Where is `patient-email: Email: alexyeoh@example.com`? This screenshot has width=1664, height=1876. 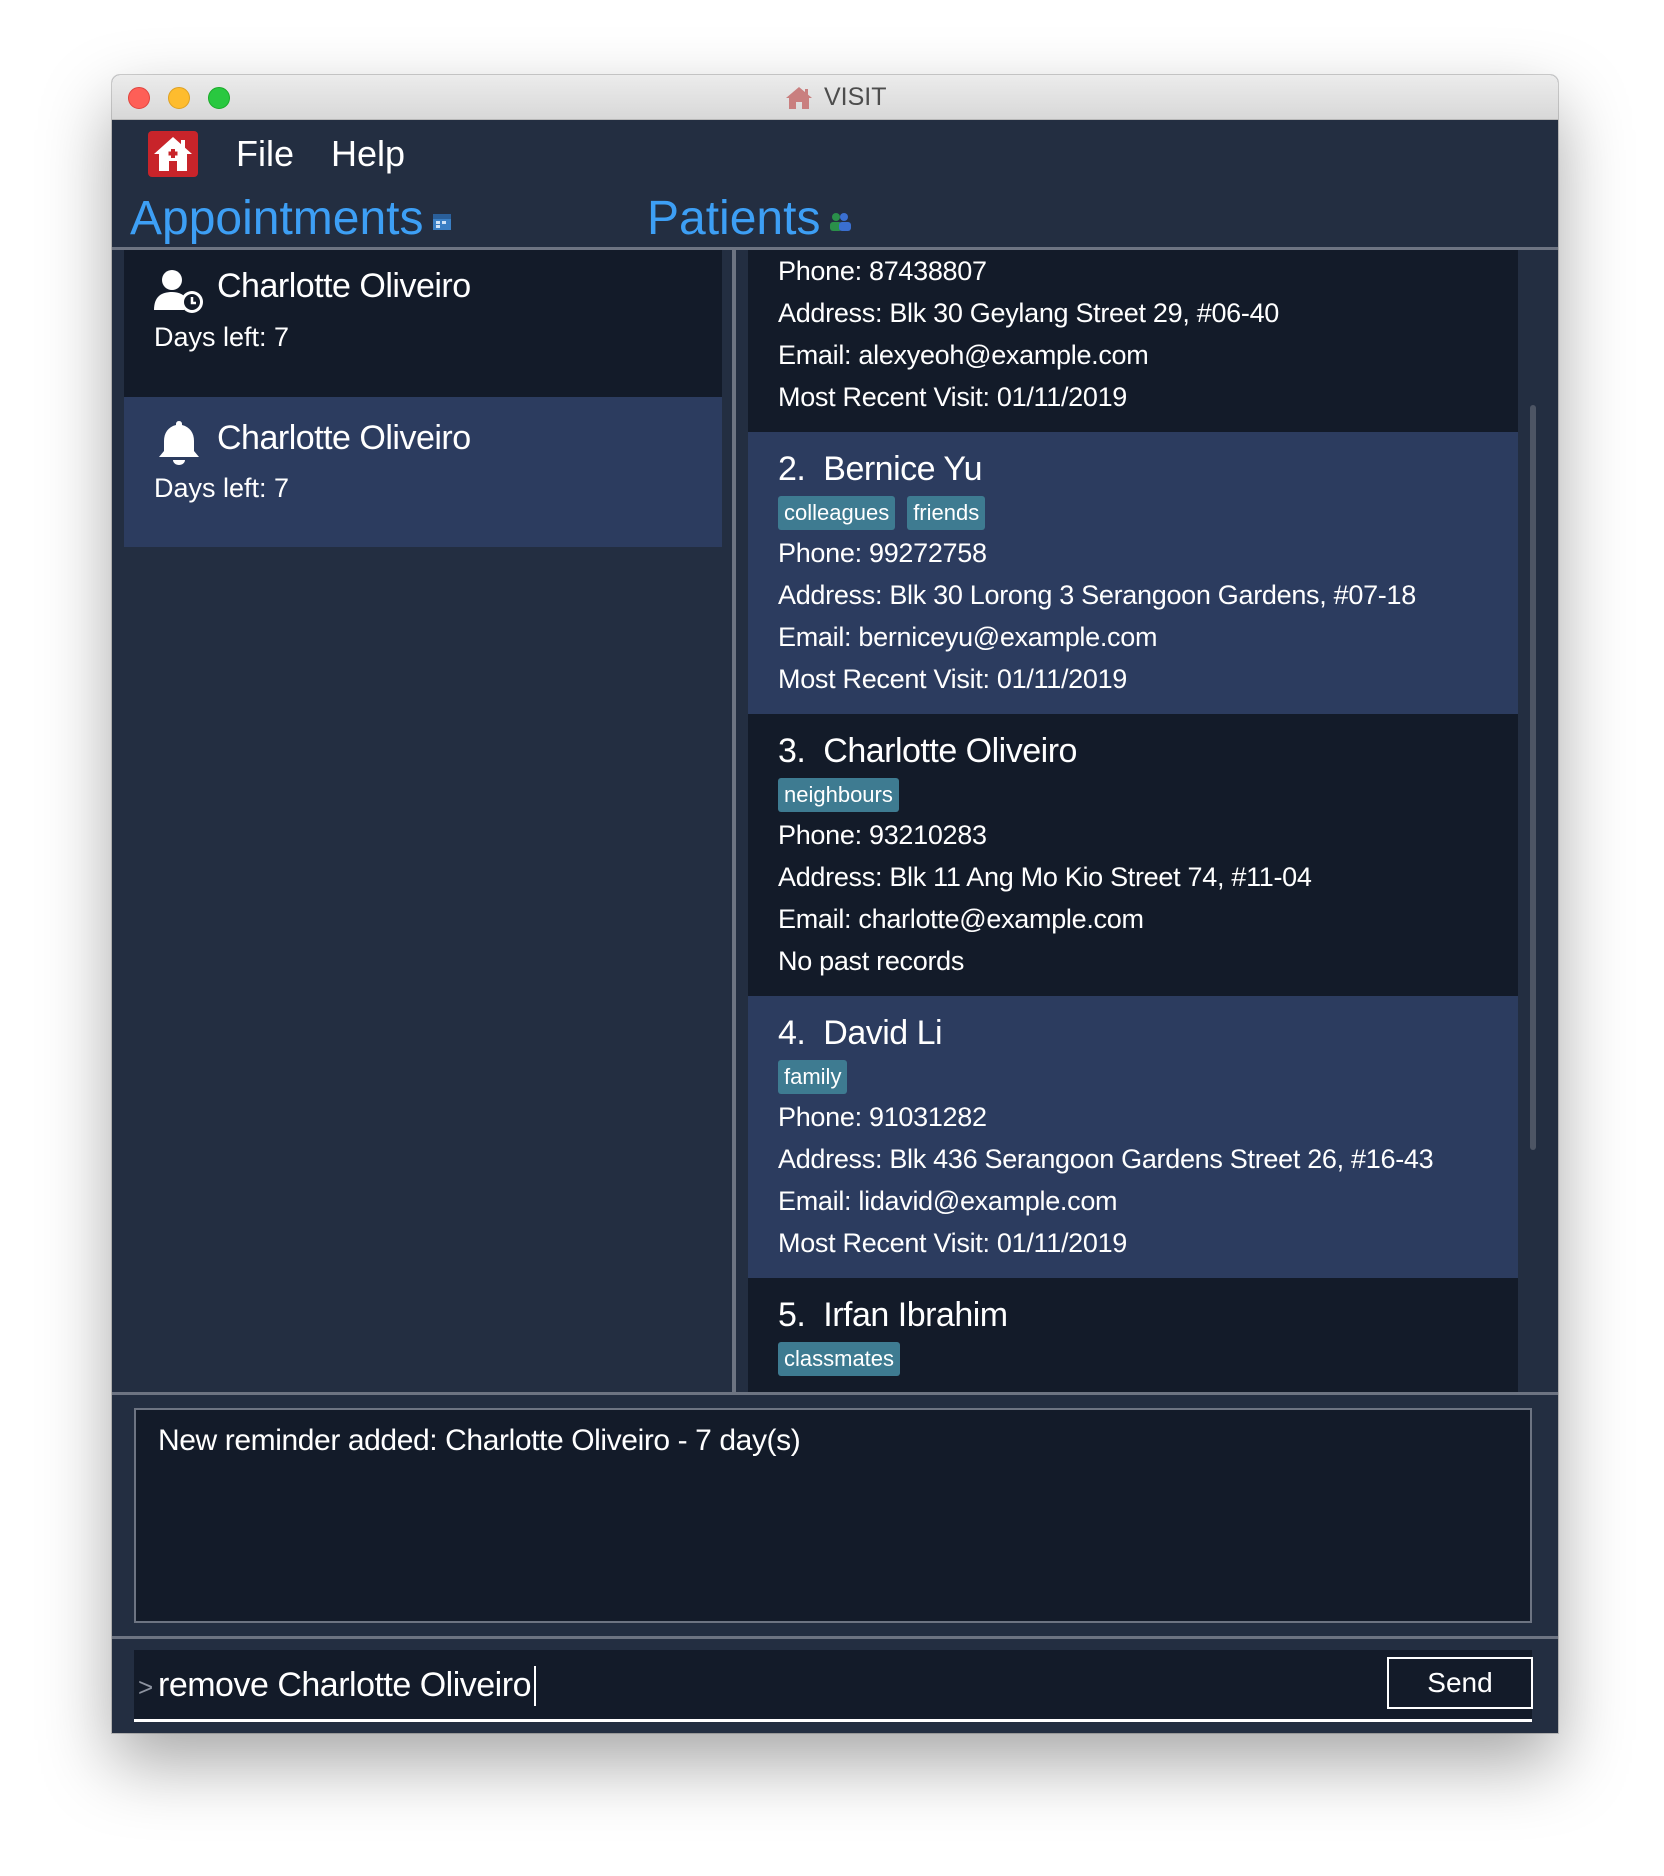
patient-email: Email: alexyeoh@example.com is located at coordinates (963, 355).